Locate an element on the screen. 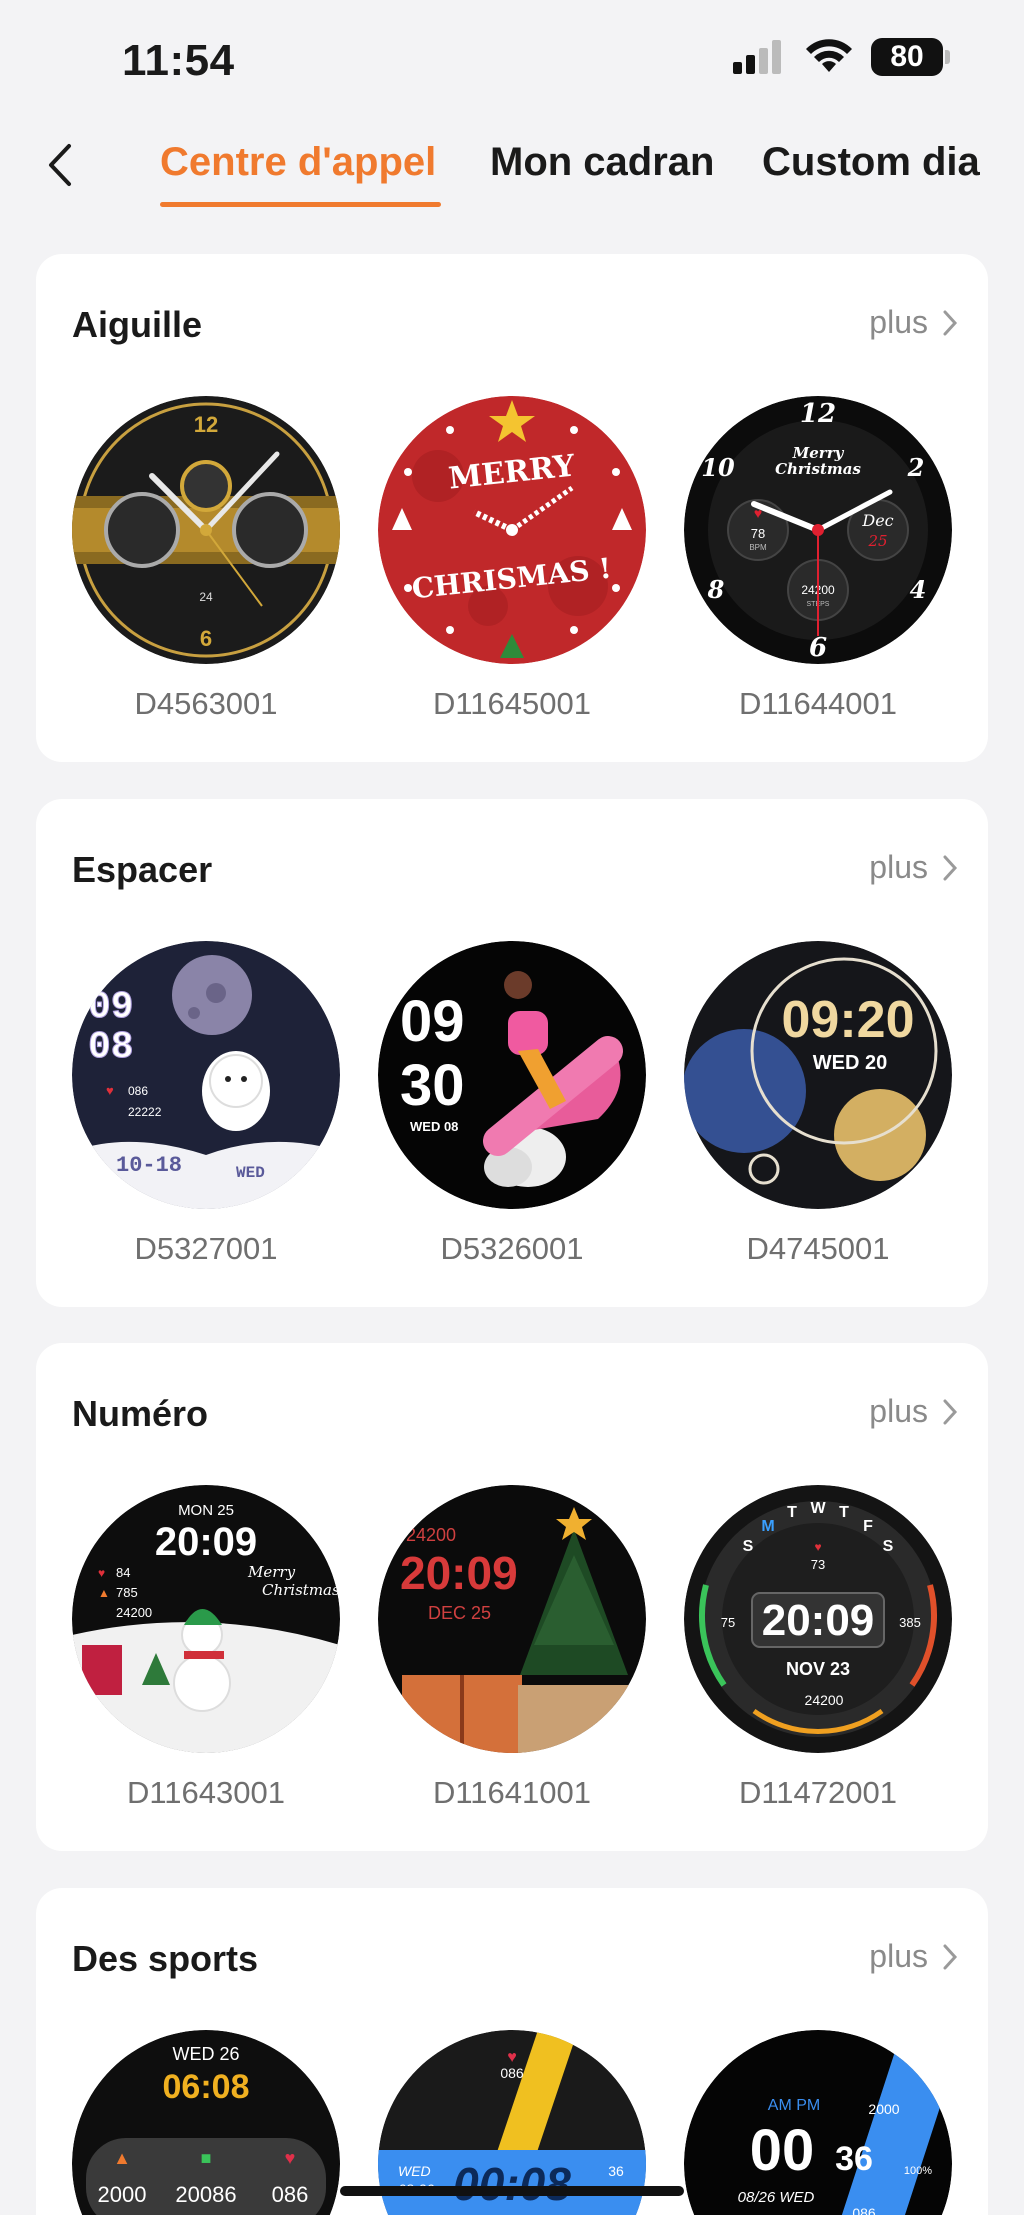  dial-steps: 24200 is located at coordinates (824, 1700).